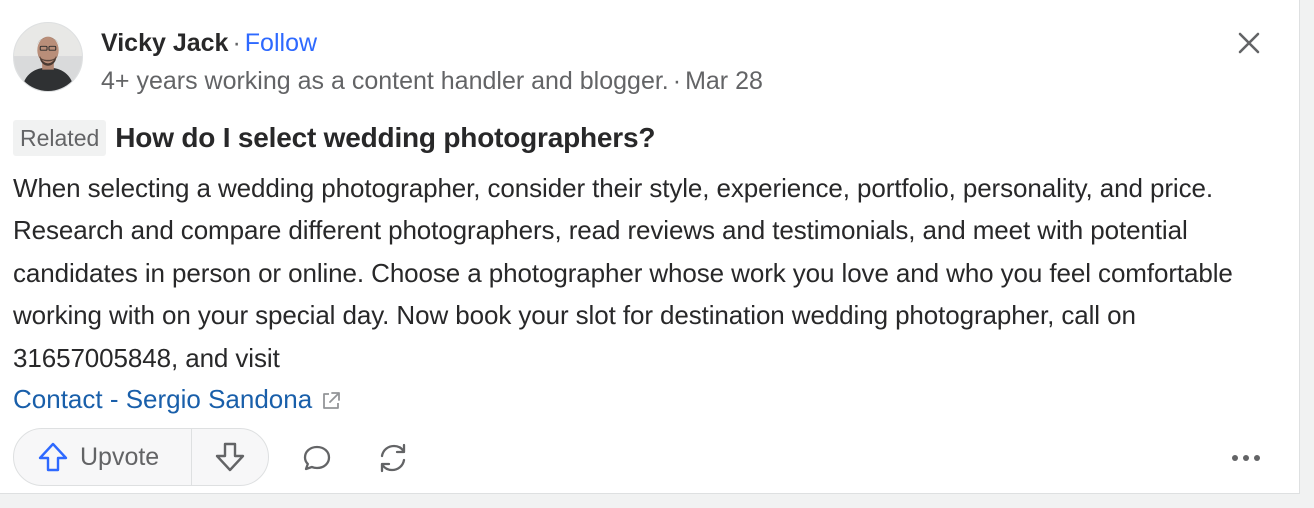 Image resolution: width=1314 pixels, height=508 pixels. What do you see at coordinates (332, 401) in the screenshot?
I see `external-link-icon` at bounding box center [332, 401].